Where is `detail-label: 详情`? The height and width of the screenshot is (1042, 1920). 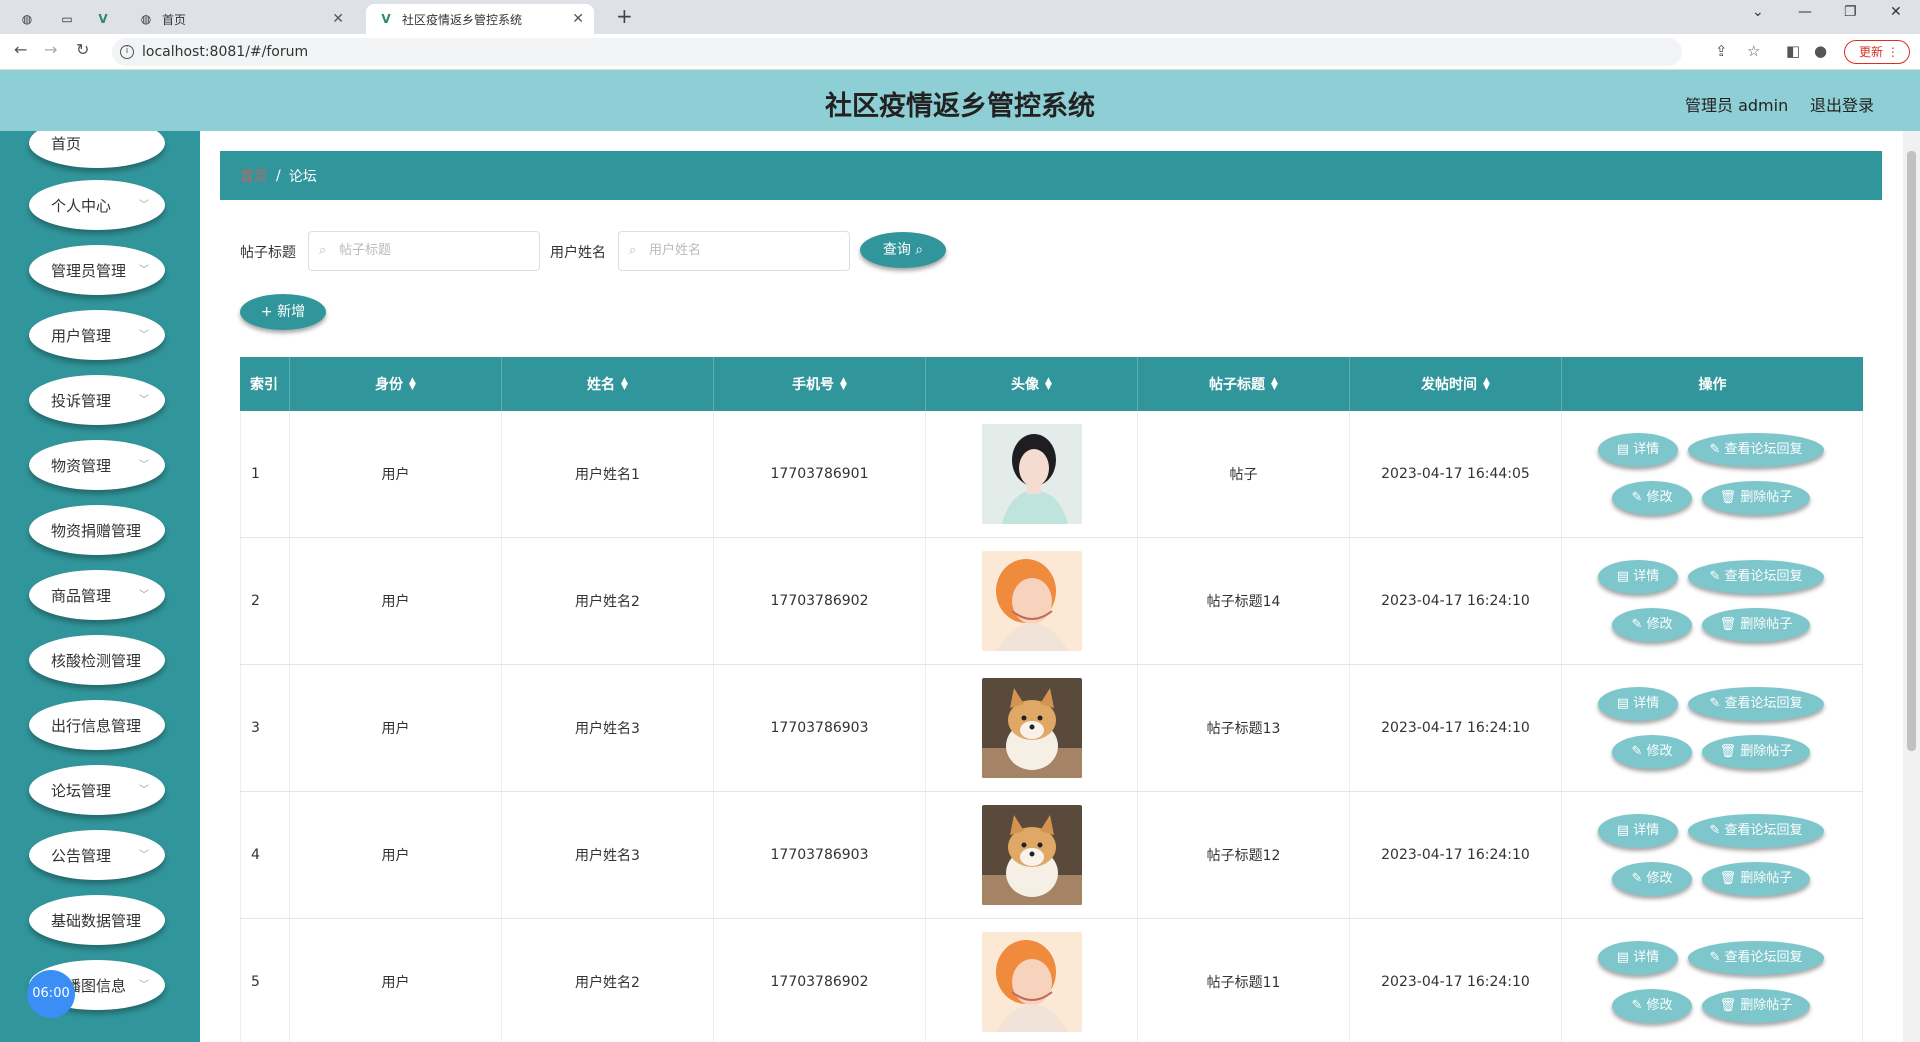 detail-label: 详情 is located at coordinates (1646, 957).